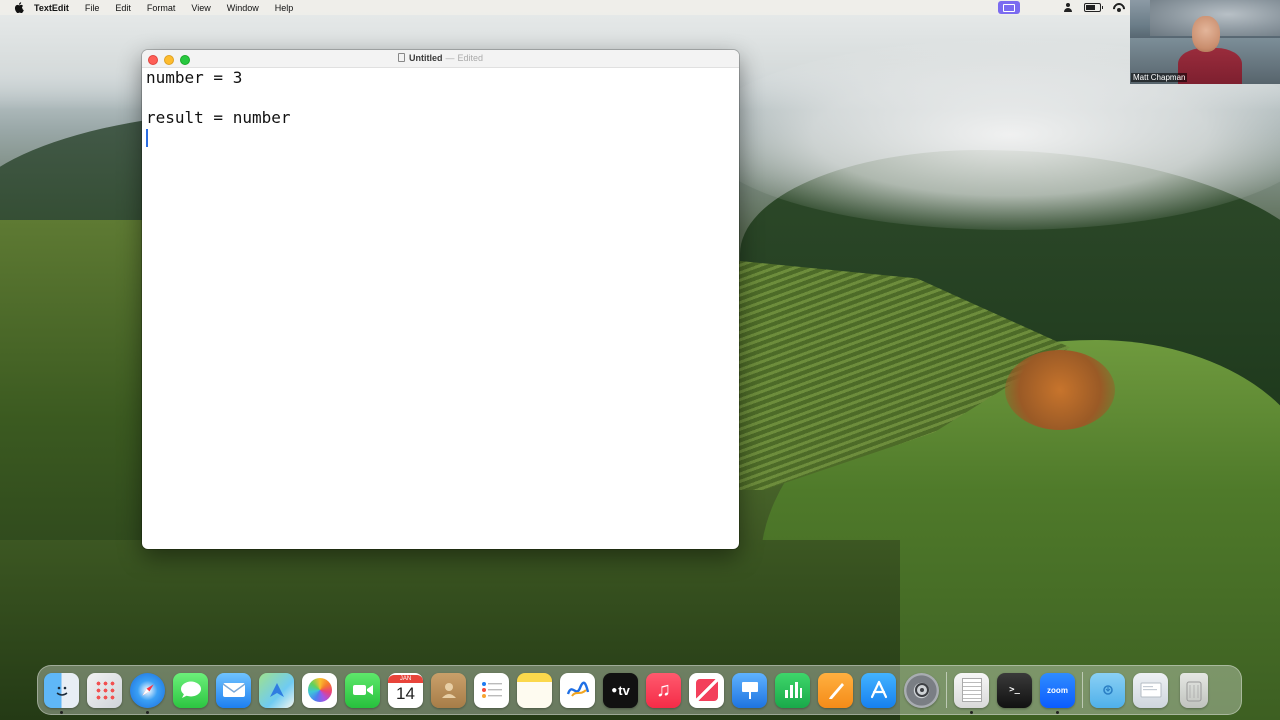  Describe the element at coordinates (401, 57) in the screenshot. I see `document-icon` at that location.